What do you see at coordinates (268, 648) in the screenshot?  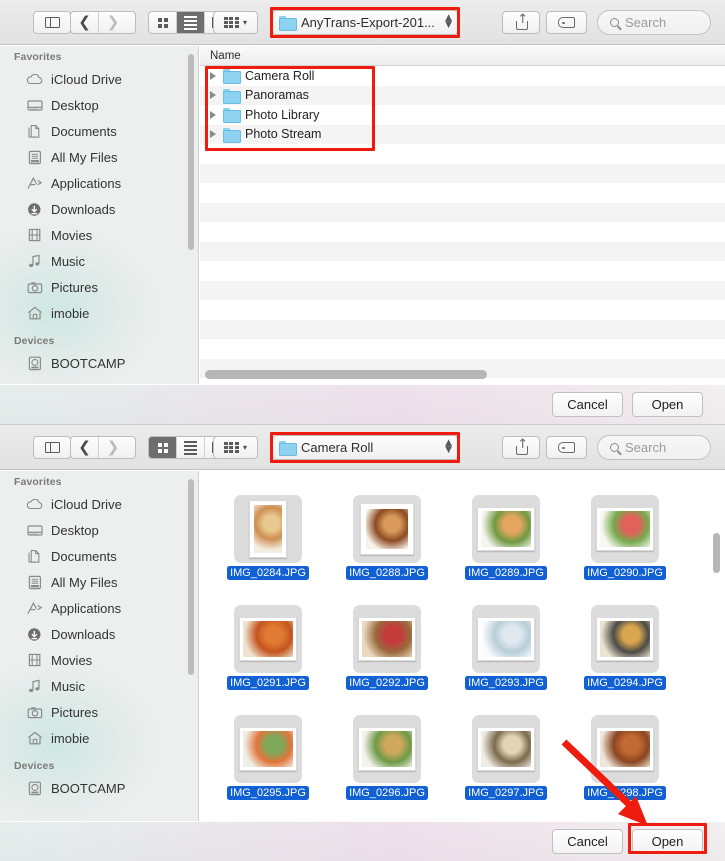 I see `file-item: IMG_0291.JPG` at bounding box center [268, 648].